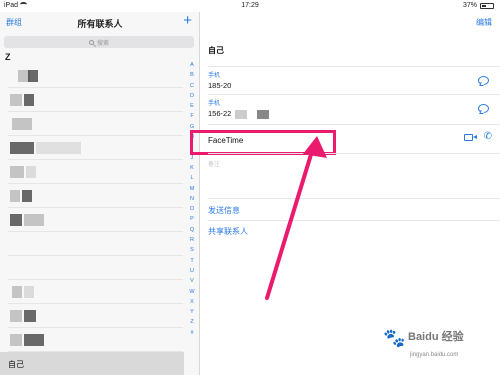  What do you see at coordinates (436, 337) in the screenshot?
I see `watermark-brand: Baidu 经验` at bounding box center [436, 337].